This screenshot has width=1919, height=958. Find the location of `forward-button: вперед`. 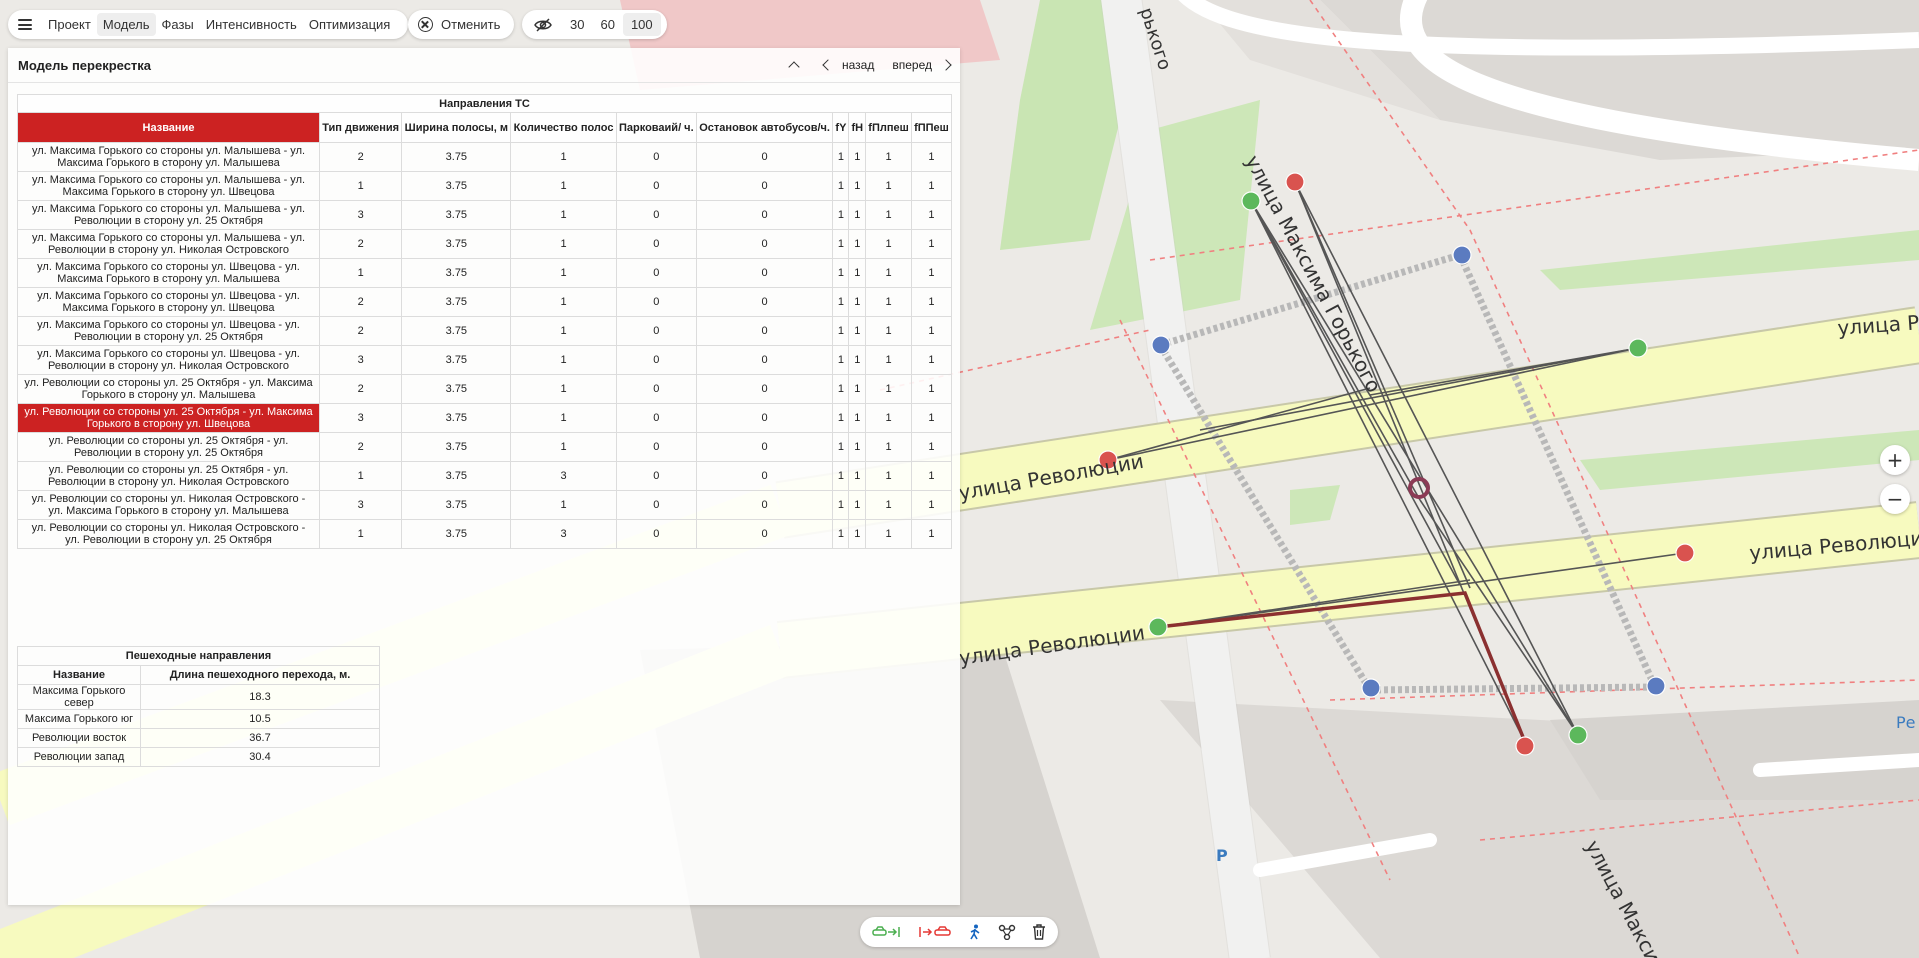

forward-button: вперед is located at coordinates (922, 65).